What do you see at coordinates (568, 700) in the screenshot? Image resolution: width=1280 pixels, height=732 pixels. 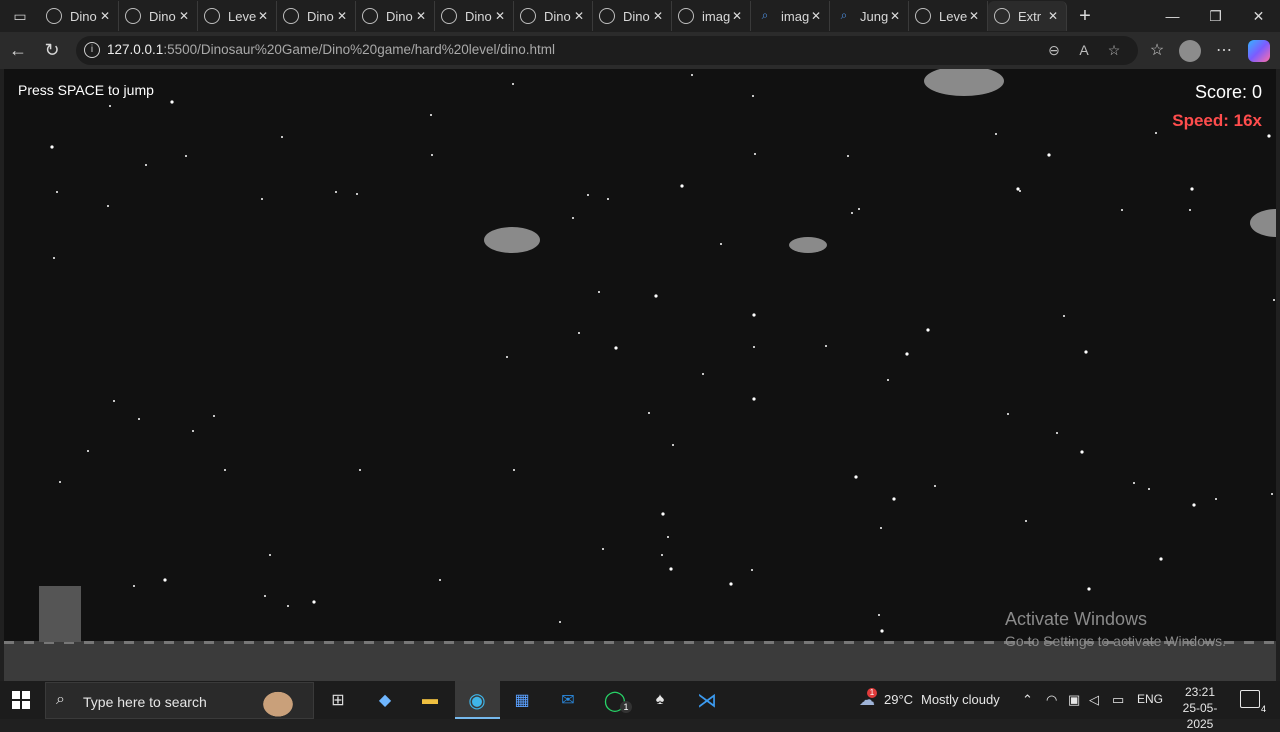 I see `outlook-icon: ✉` at bounding box center [568, 700].